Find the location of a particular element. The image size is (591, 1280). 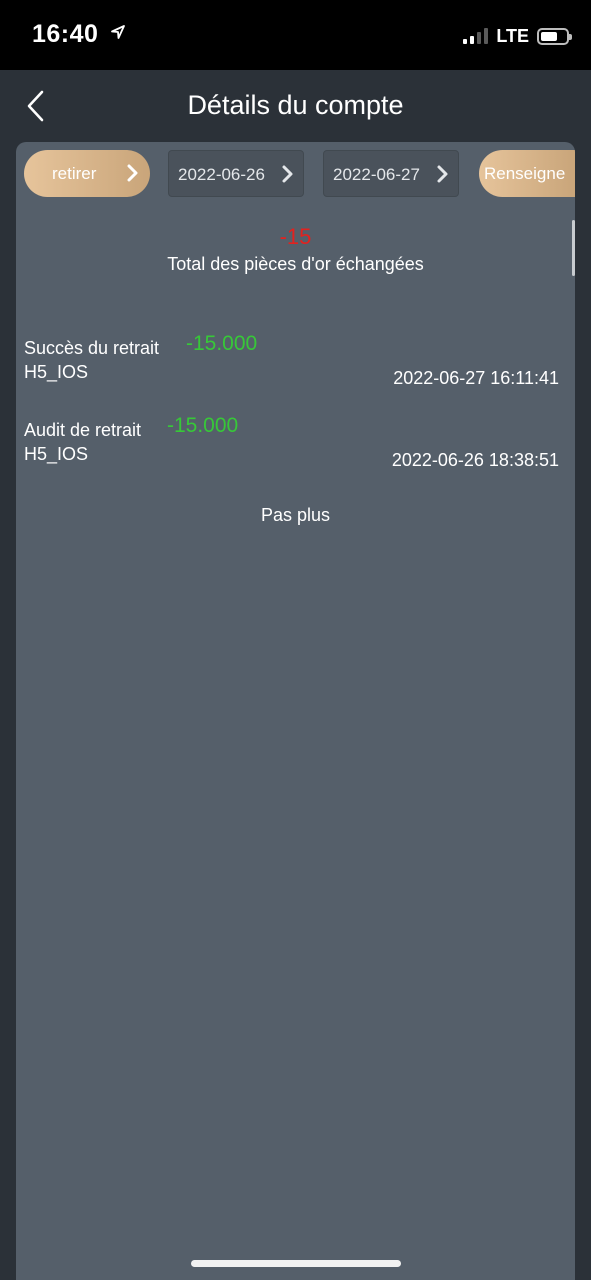

type-filter-label: retirer is located at coordinates (74, 173).